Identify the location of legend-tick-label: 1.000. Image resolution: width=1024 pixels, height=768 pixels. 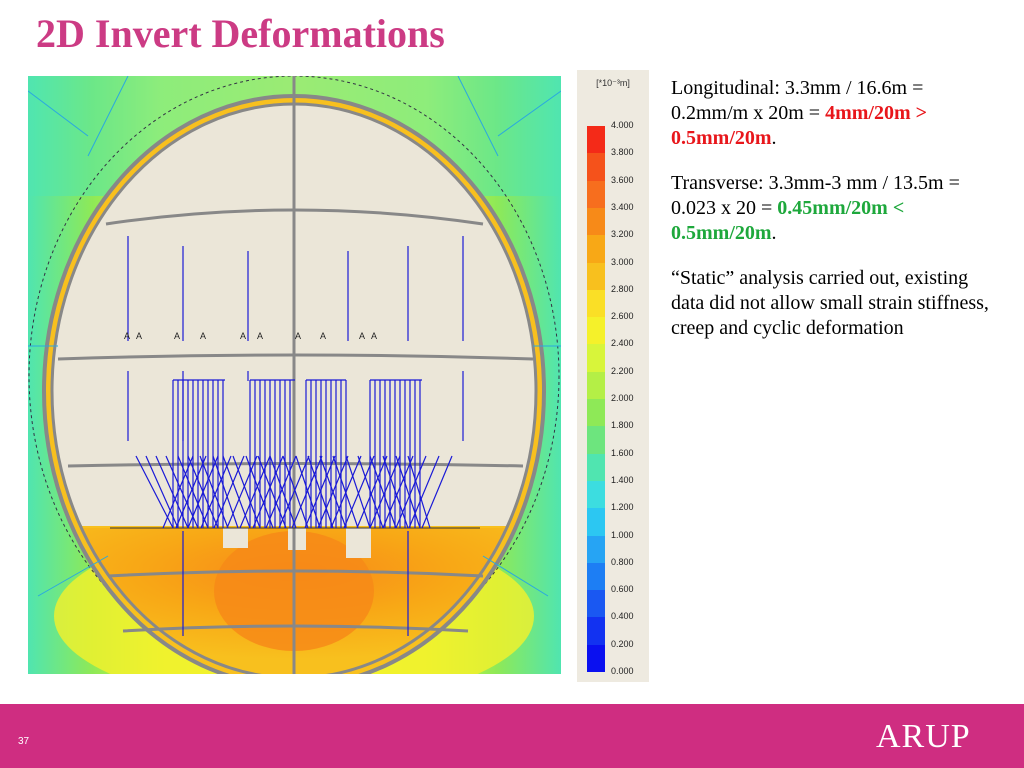
(622, 534).